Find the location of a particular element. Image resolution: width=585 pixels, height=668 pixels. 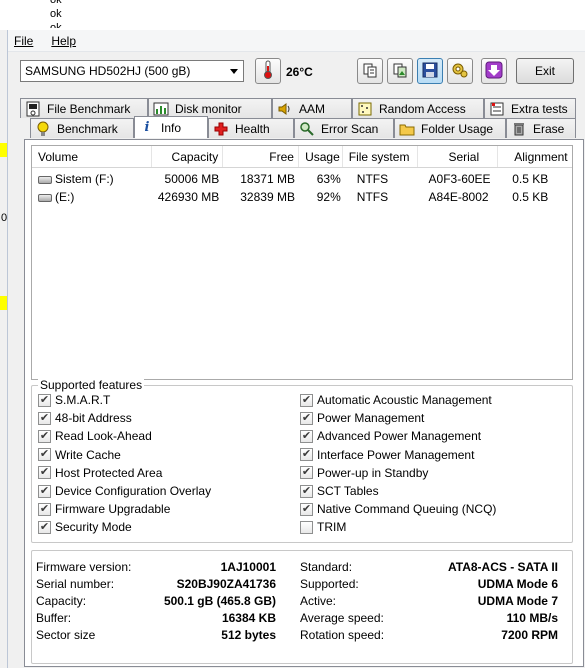

drive-select-value: SAMSUNG HD502HJ (500 gB) is located at coordinates (108, 71).